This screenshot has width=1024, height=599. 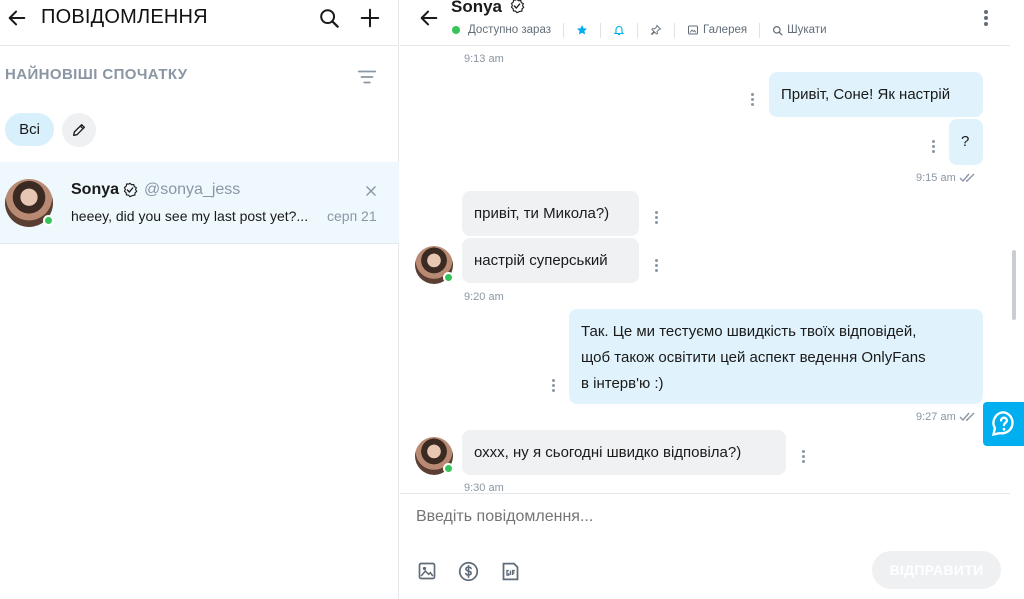 What do you see at coordinates (692, 30) in the screenshot?
I see `gallery-icon` at bounding box center [692, 30].